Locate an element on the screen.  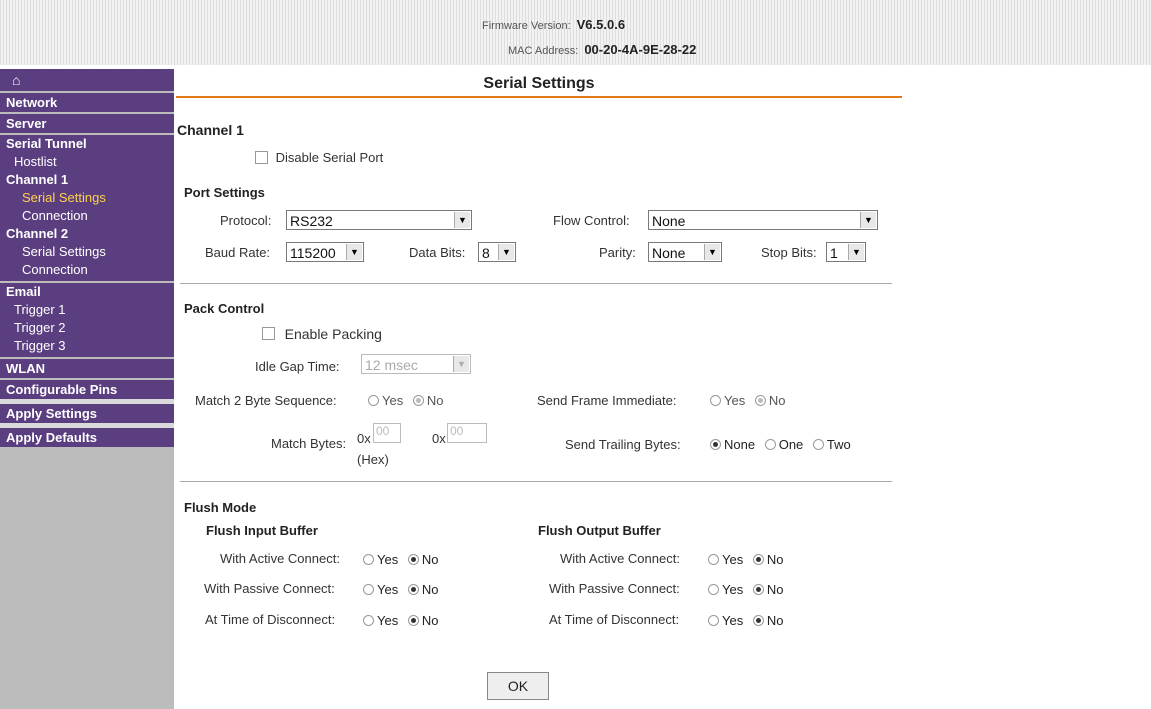
trailing-bytes-label: Send Trailing Bytes: is located at coordinates (623, 444).